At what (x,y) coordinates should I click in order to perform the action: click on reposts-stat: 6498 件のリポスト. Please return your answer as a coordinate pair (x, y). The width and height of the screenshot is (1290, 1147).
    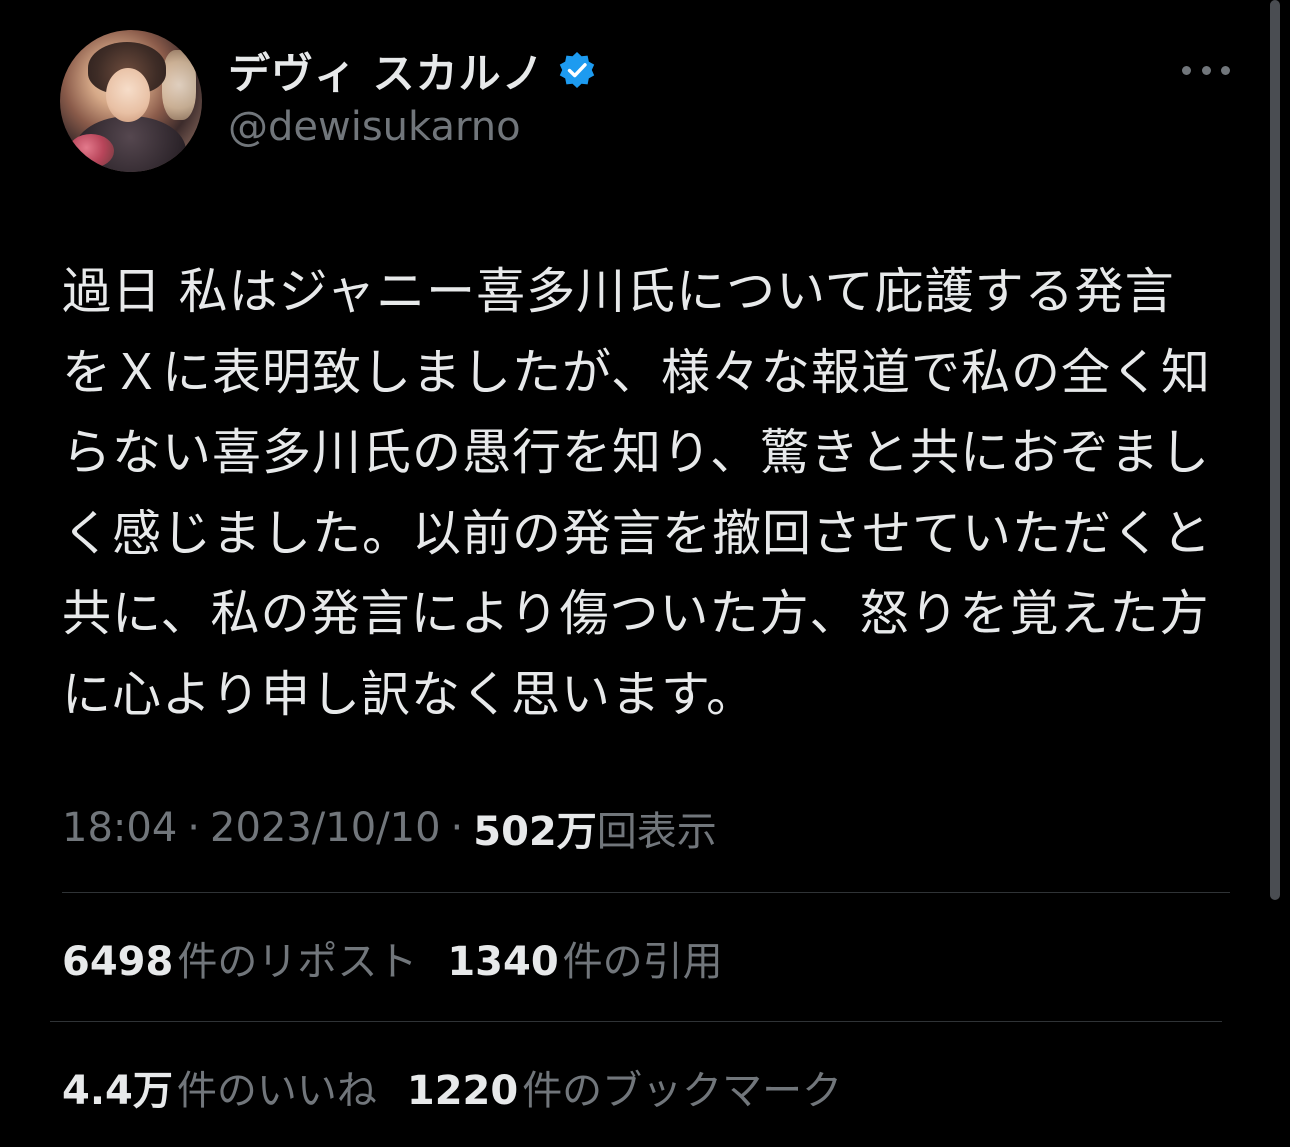
    Looking at the image, I should click on (239, 958).